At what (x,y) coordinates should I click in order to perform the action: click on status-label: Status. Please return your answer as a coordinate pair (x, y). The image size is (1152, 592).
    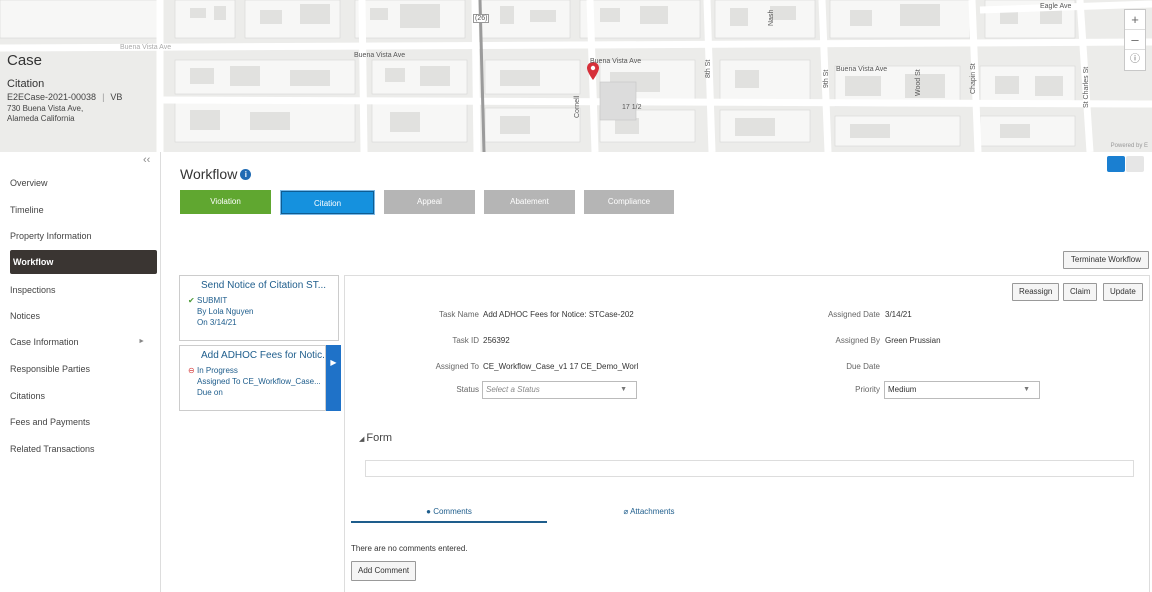
    Looking at the image, I should click on (467, 389).